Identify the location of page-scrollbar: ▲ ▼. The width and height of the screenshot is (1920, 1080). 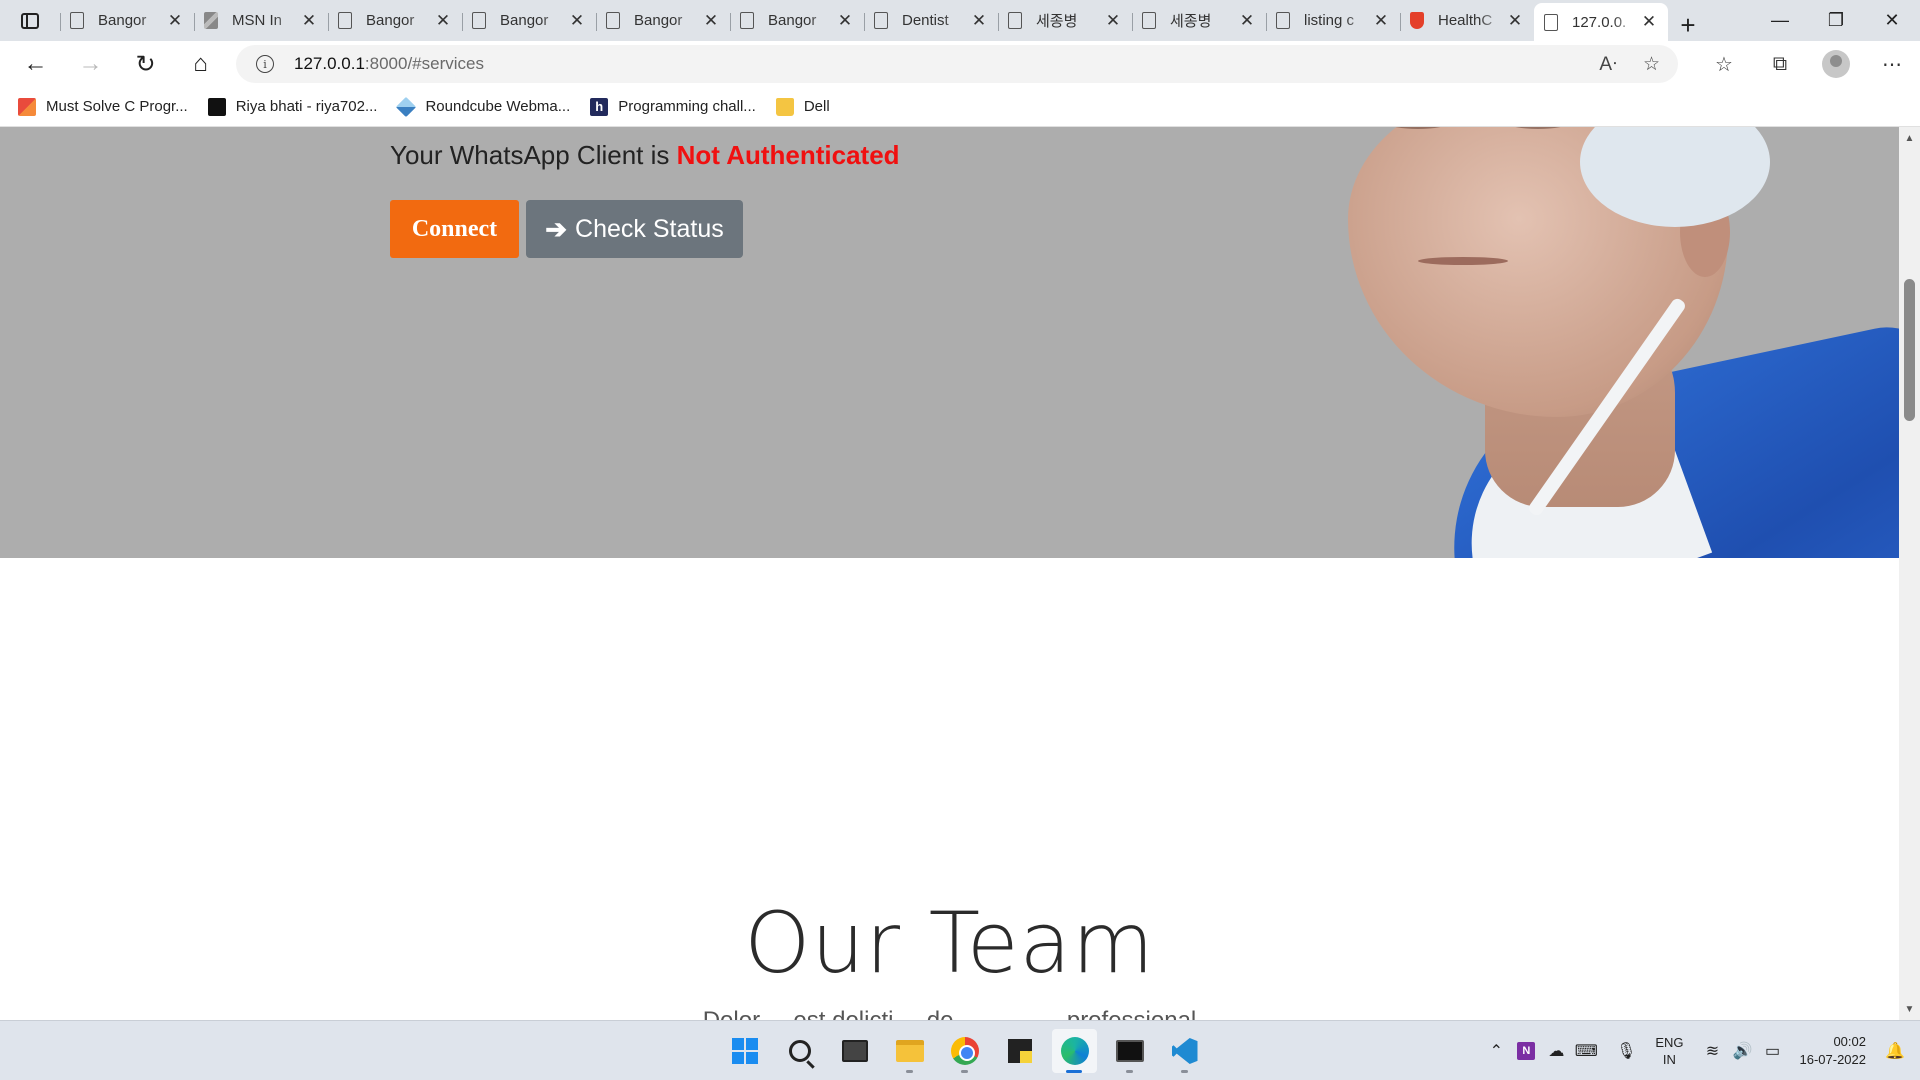
(1909, 573).